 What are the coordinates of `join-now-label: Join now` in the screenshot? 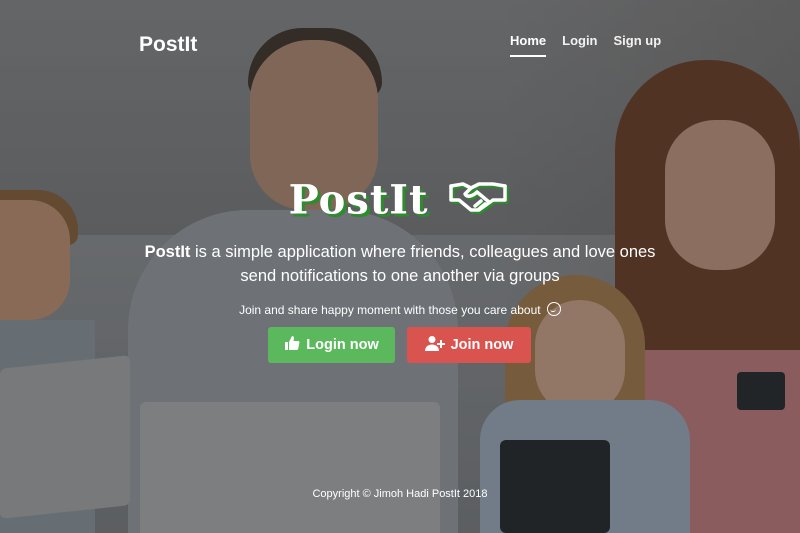 It's located at (482, 345).